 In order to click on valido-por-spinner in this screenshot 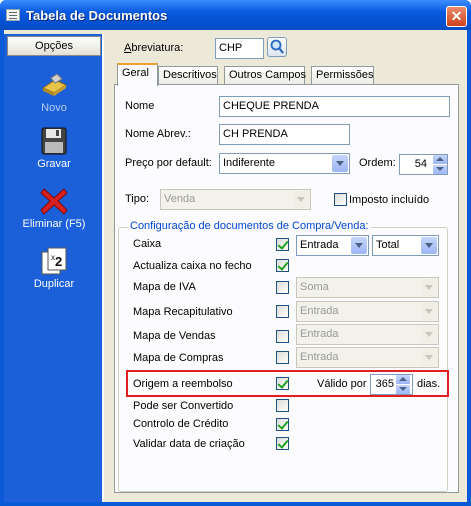, I will do `click(403, 384)`.